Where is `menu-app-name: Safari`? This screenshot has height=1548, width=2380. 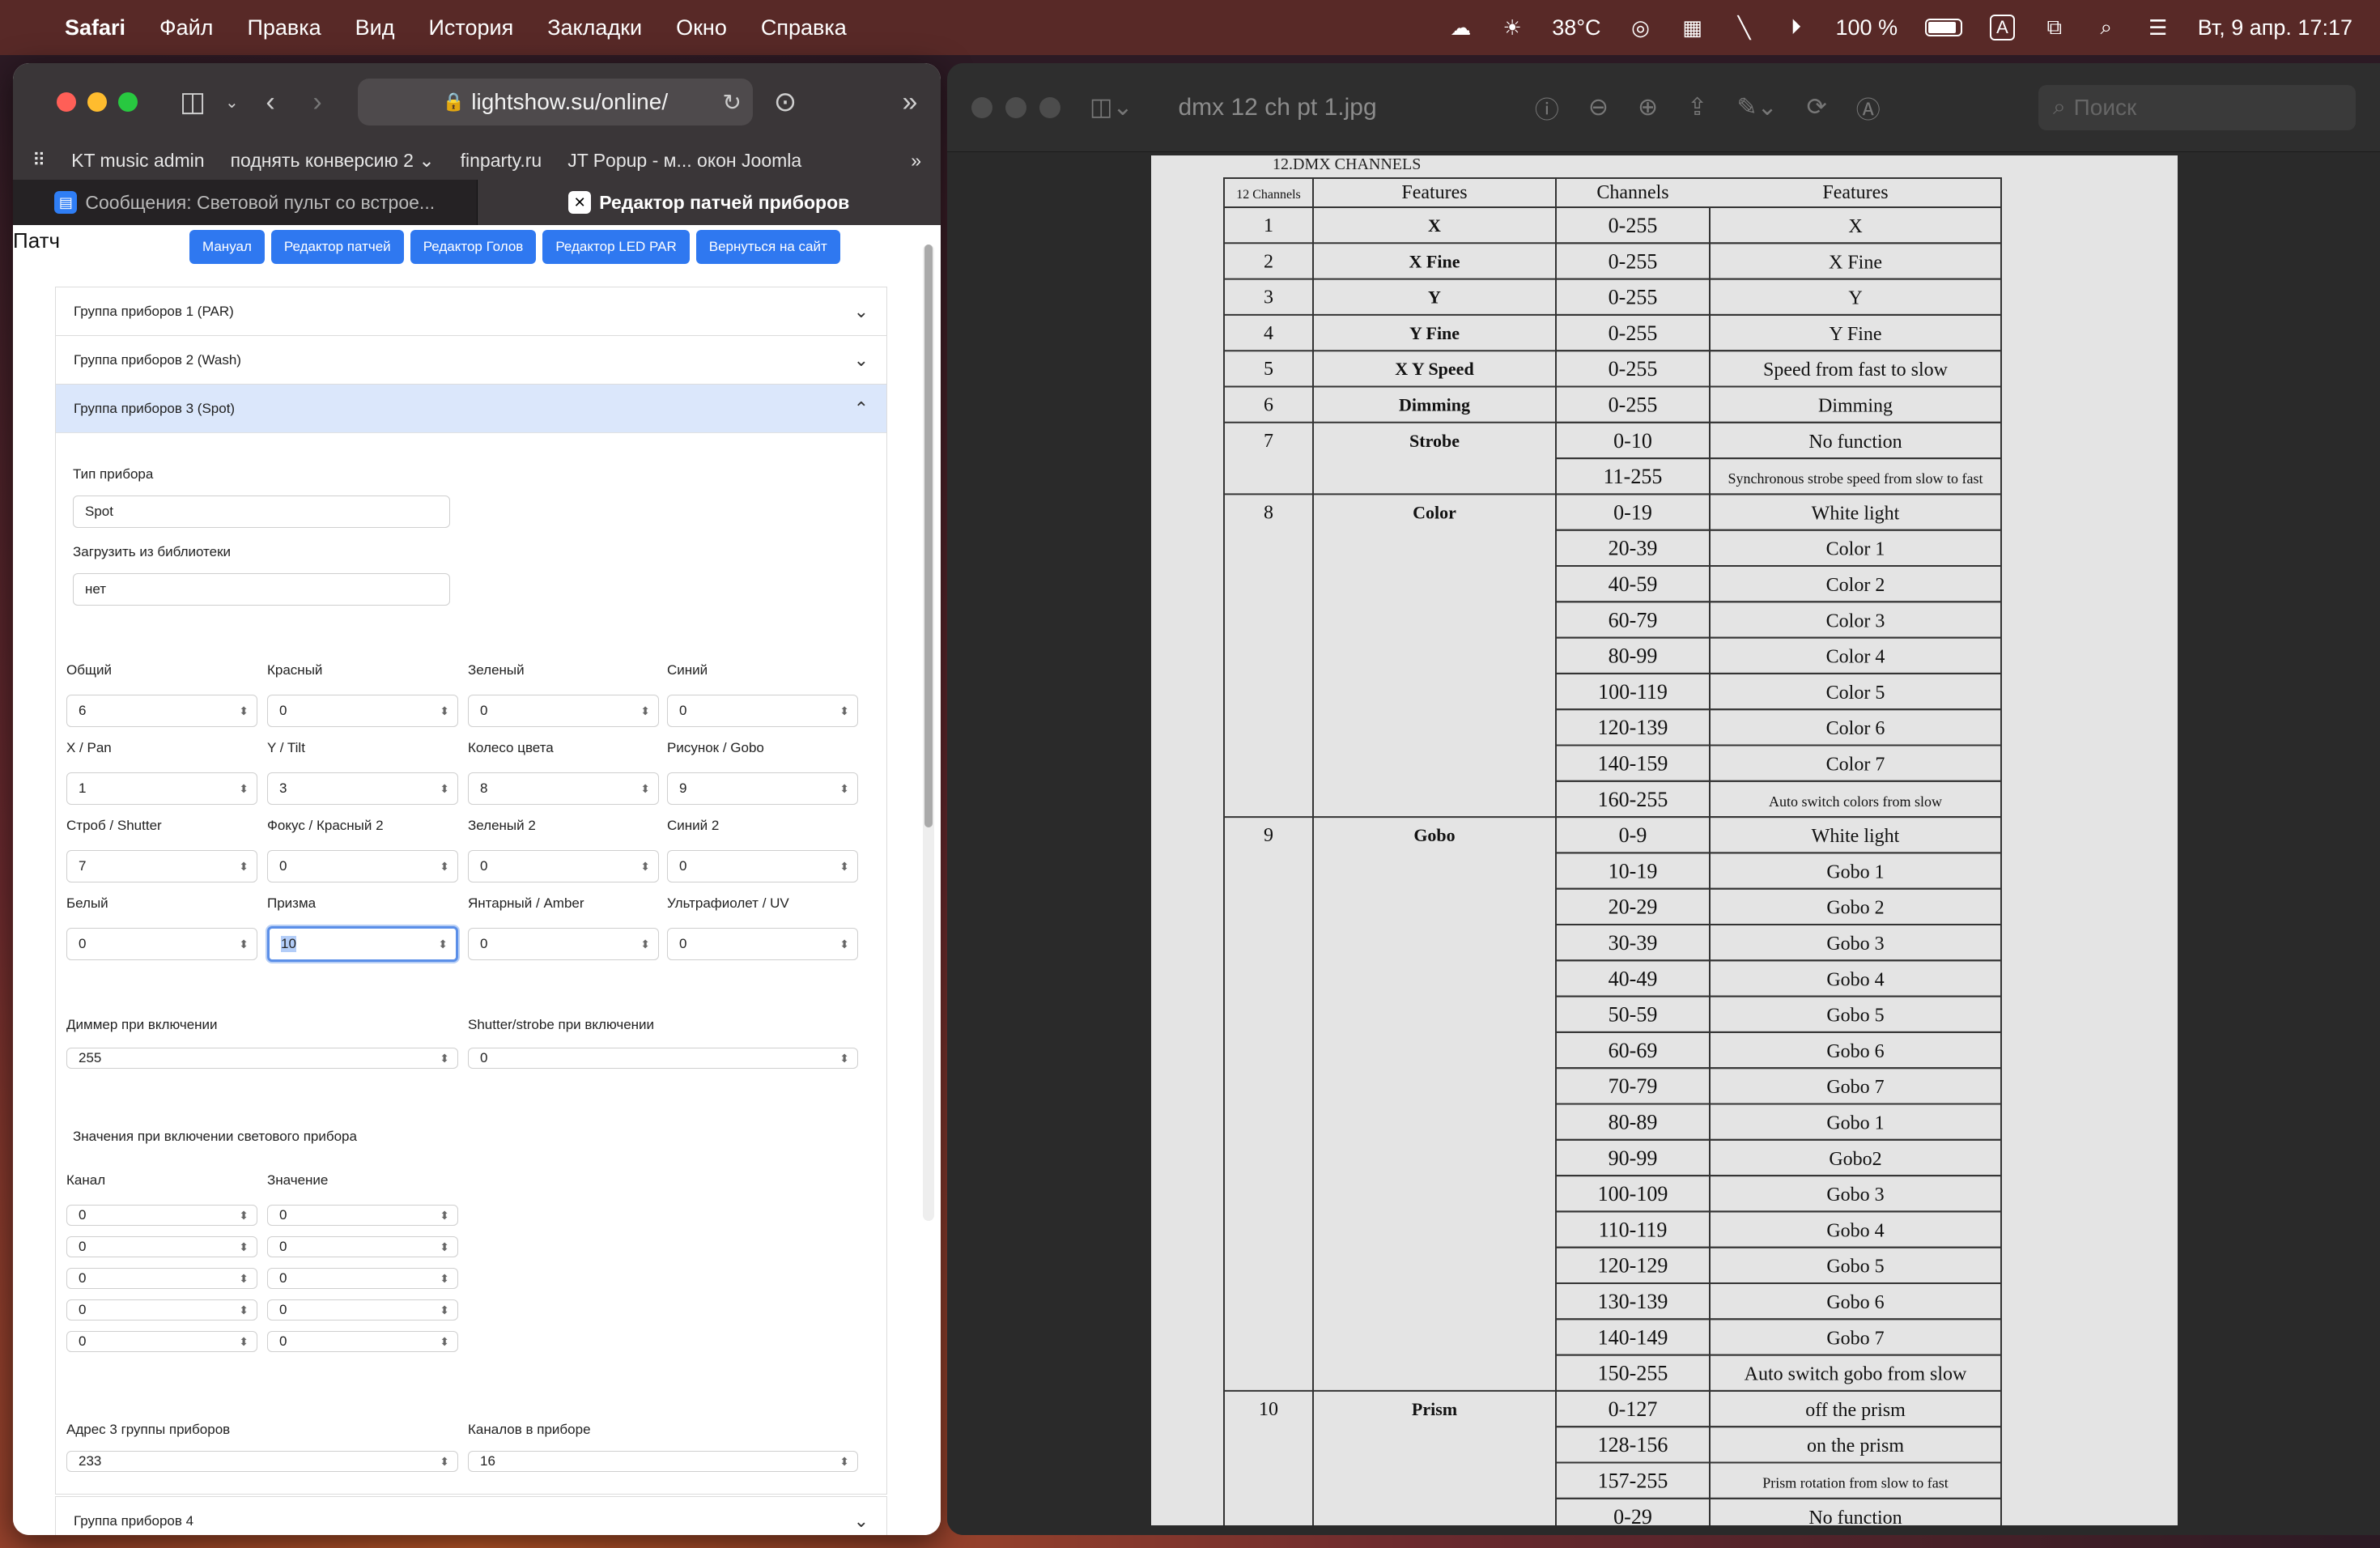
menu-app-name: Safari is located at coordinates (95, 27).